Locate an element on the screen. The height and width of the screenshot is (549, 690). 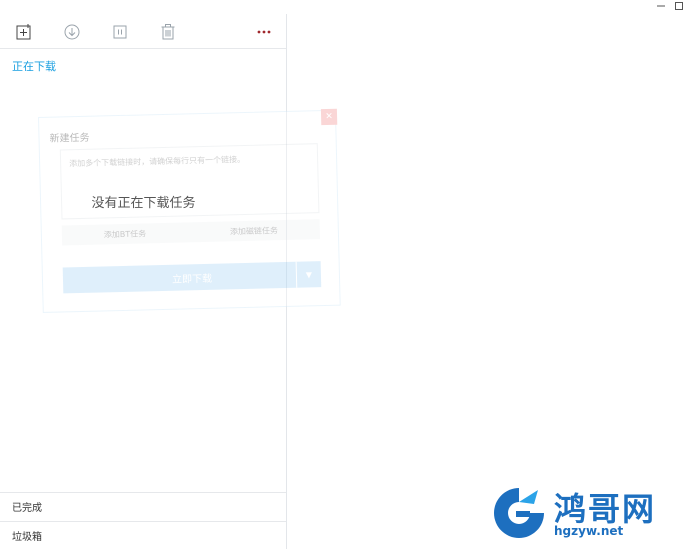
start-download-button is located at coordinates (72, 32).